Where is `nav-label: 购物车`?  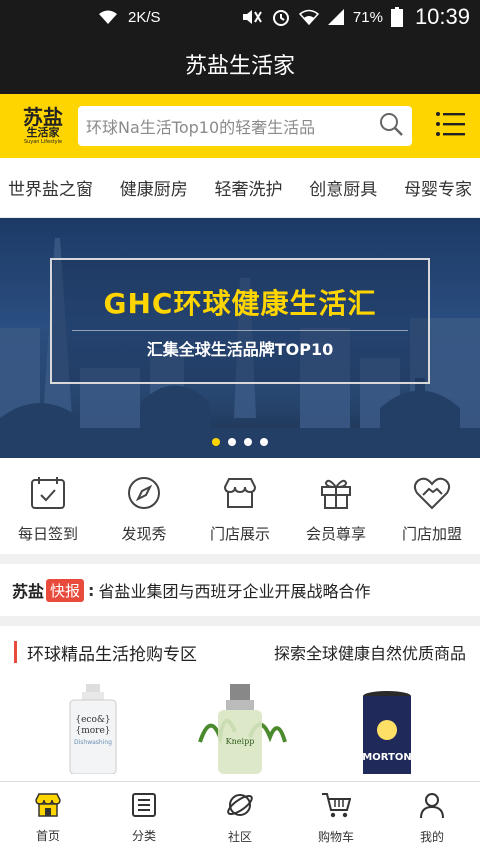
nav-label: 购物车 is located at coordinates (335, 836).